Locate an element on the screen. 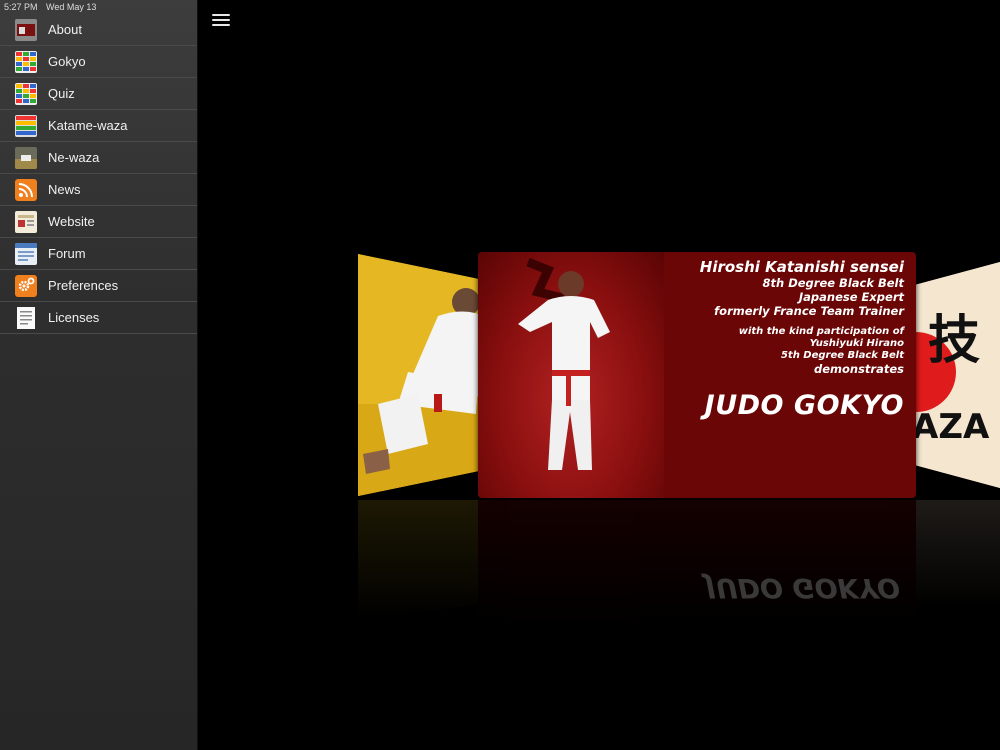 This screenshot has width=1000, height=750. website-icon is located at coordinates (26, 221).